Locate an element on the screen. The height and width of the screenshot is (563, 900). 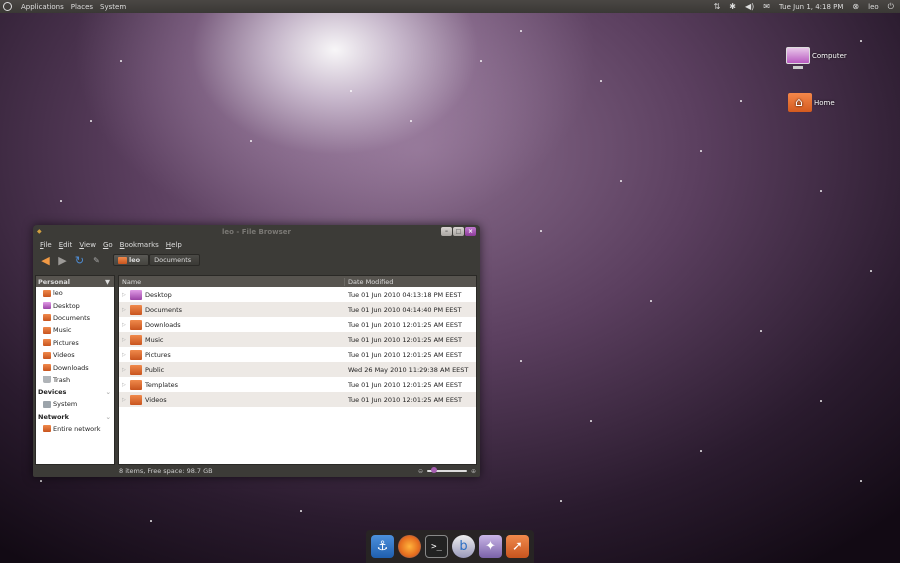
home-folder-icon is located at coordinates (800, 102).